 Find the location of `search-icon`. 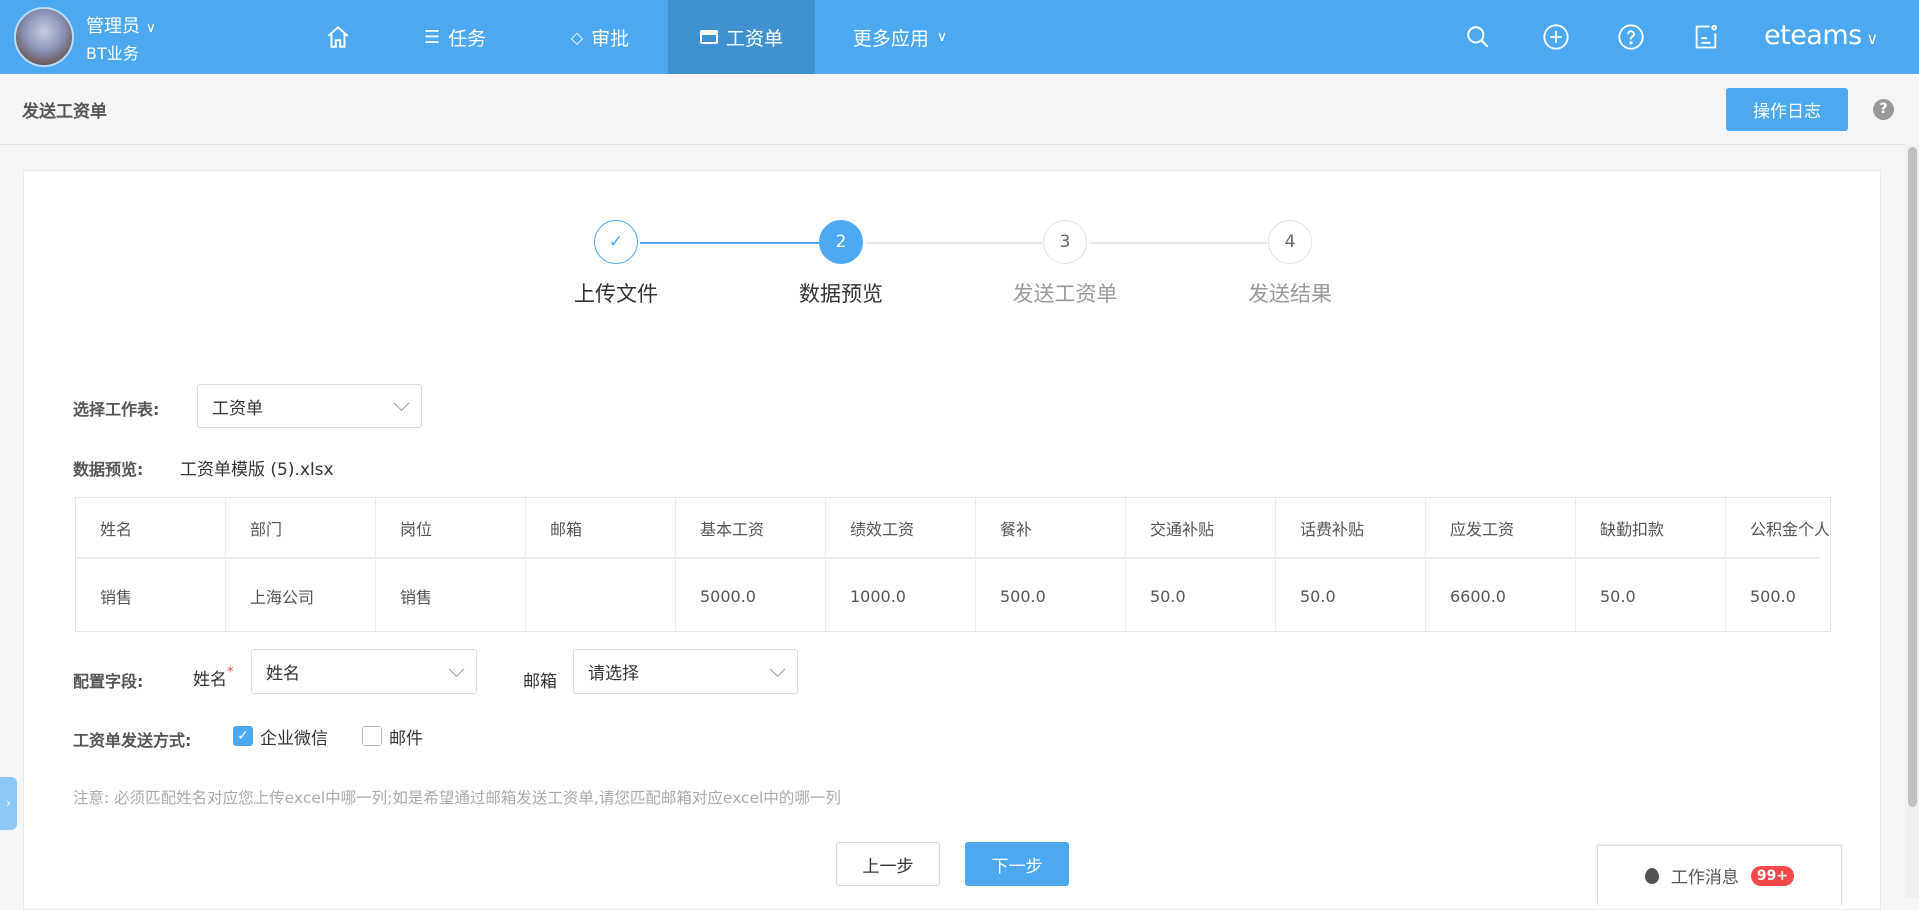

search-icon is located at coordinates (1478, 37).